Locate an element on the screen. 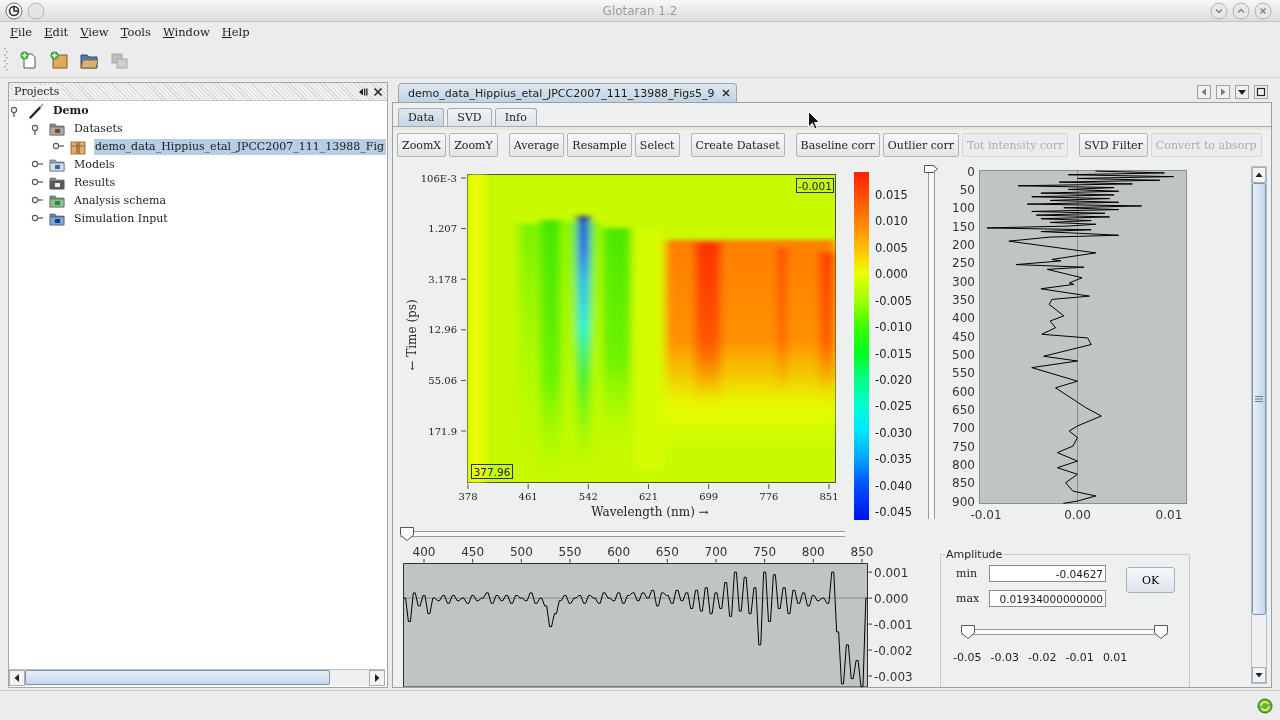 This screenshot has width=1280, height=720. toolbar-button: Outlier corr is located at coordinates (920, 145).